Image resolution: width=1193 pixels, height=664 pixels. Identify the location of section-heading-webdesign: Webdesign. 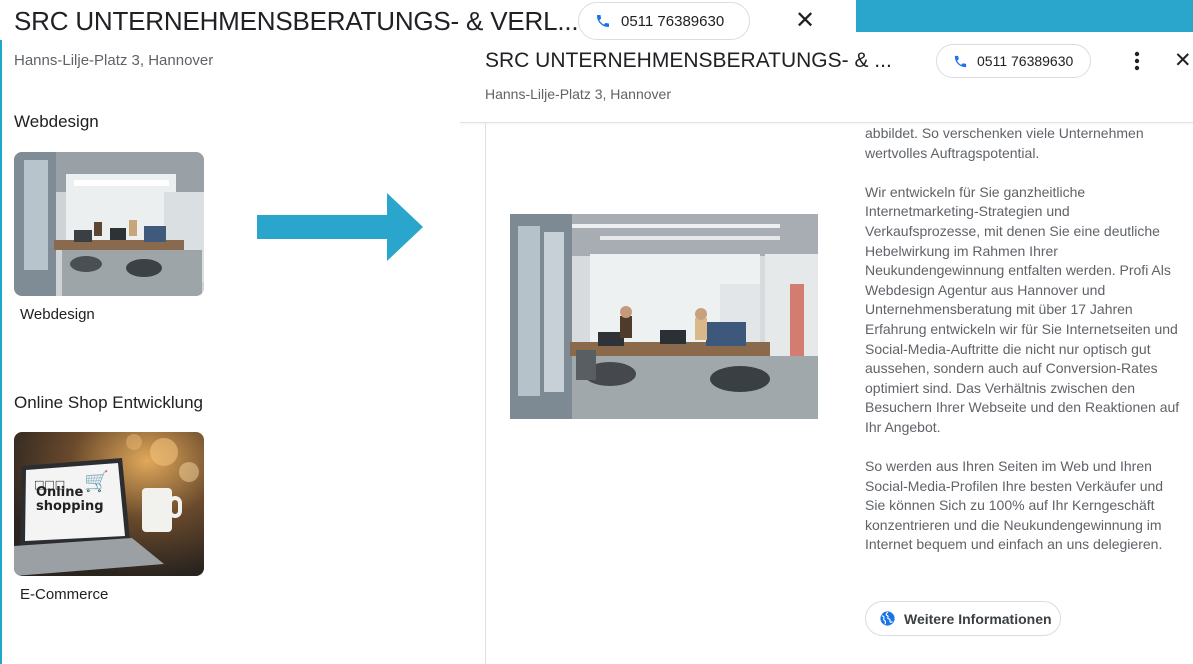
(56, 121).